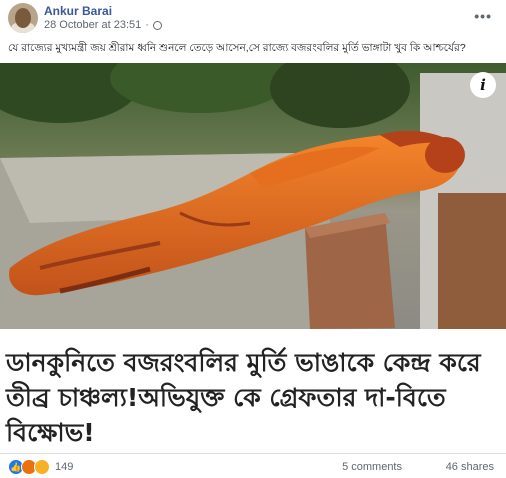 This screenshot has height=478, width=506. Describe the element at coordinates (253, 18) in the screenshot. I see `post-header: Ankur Barai 28 October at 23:51 · •••` at that location.